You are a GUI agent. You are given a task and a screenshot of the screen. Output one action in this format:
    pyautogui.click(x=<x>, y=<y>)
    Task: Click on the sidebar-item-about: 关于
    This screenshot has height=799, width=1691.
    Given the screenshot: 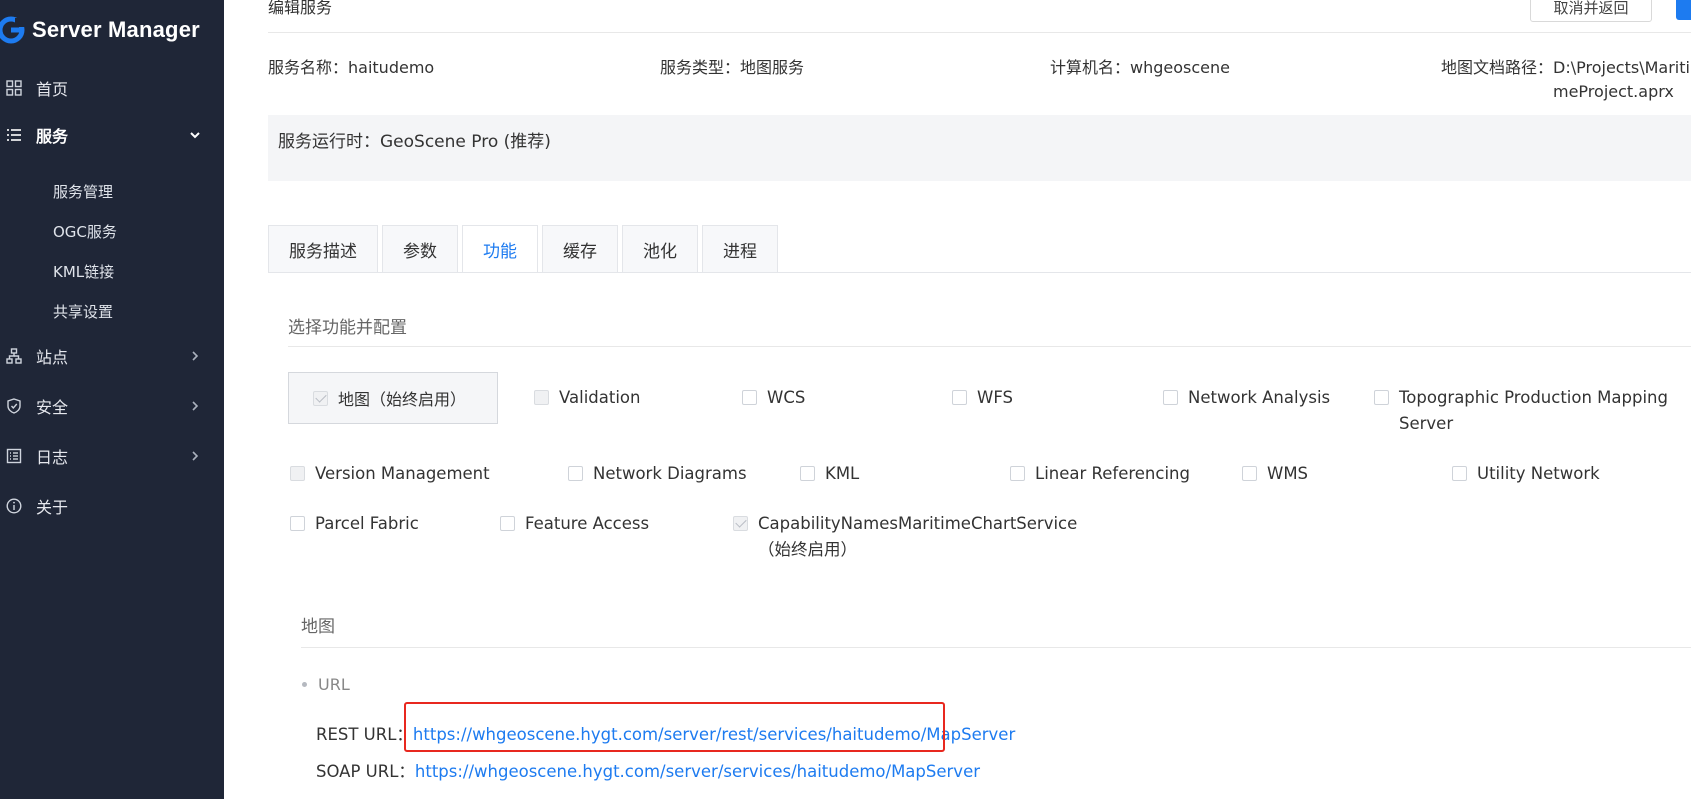 What is the action you would take?
    pyautogui.click(x=112, y=506)
    